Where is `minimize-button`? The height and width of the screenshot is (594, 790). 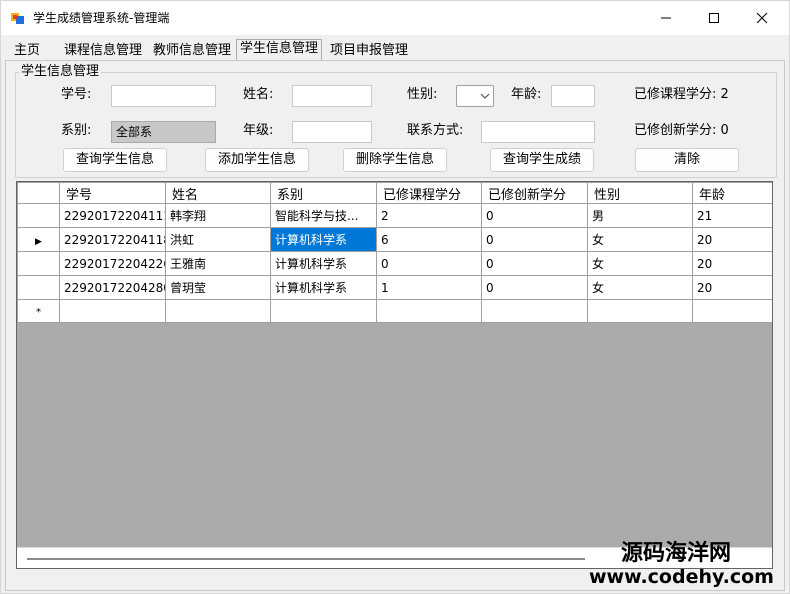
minimize-button is located at coordinates (666, 18).